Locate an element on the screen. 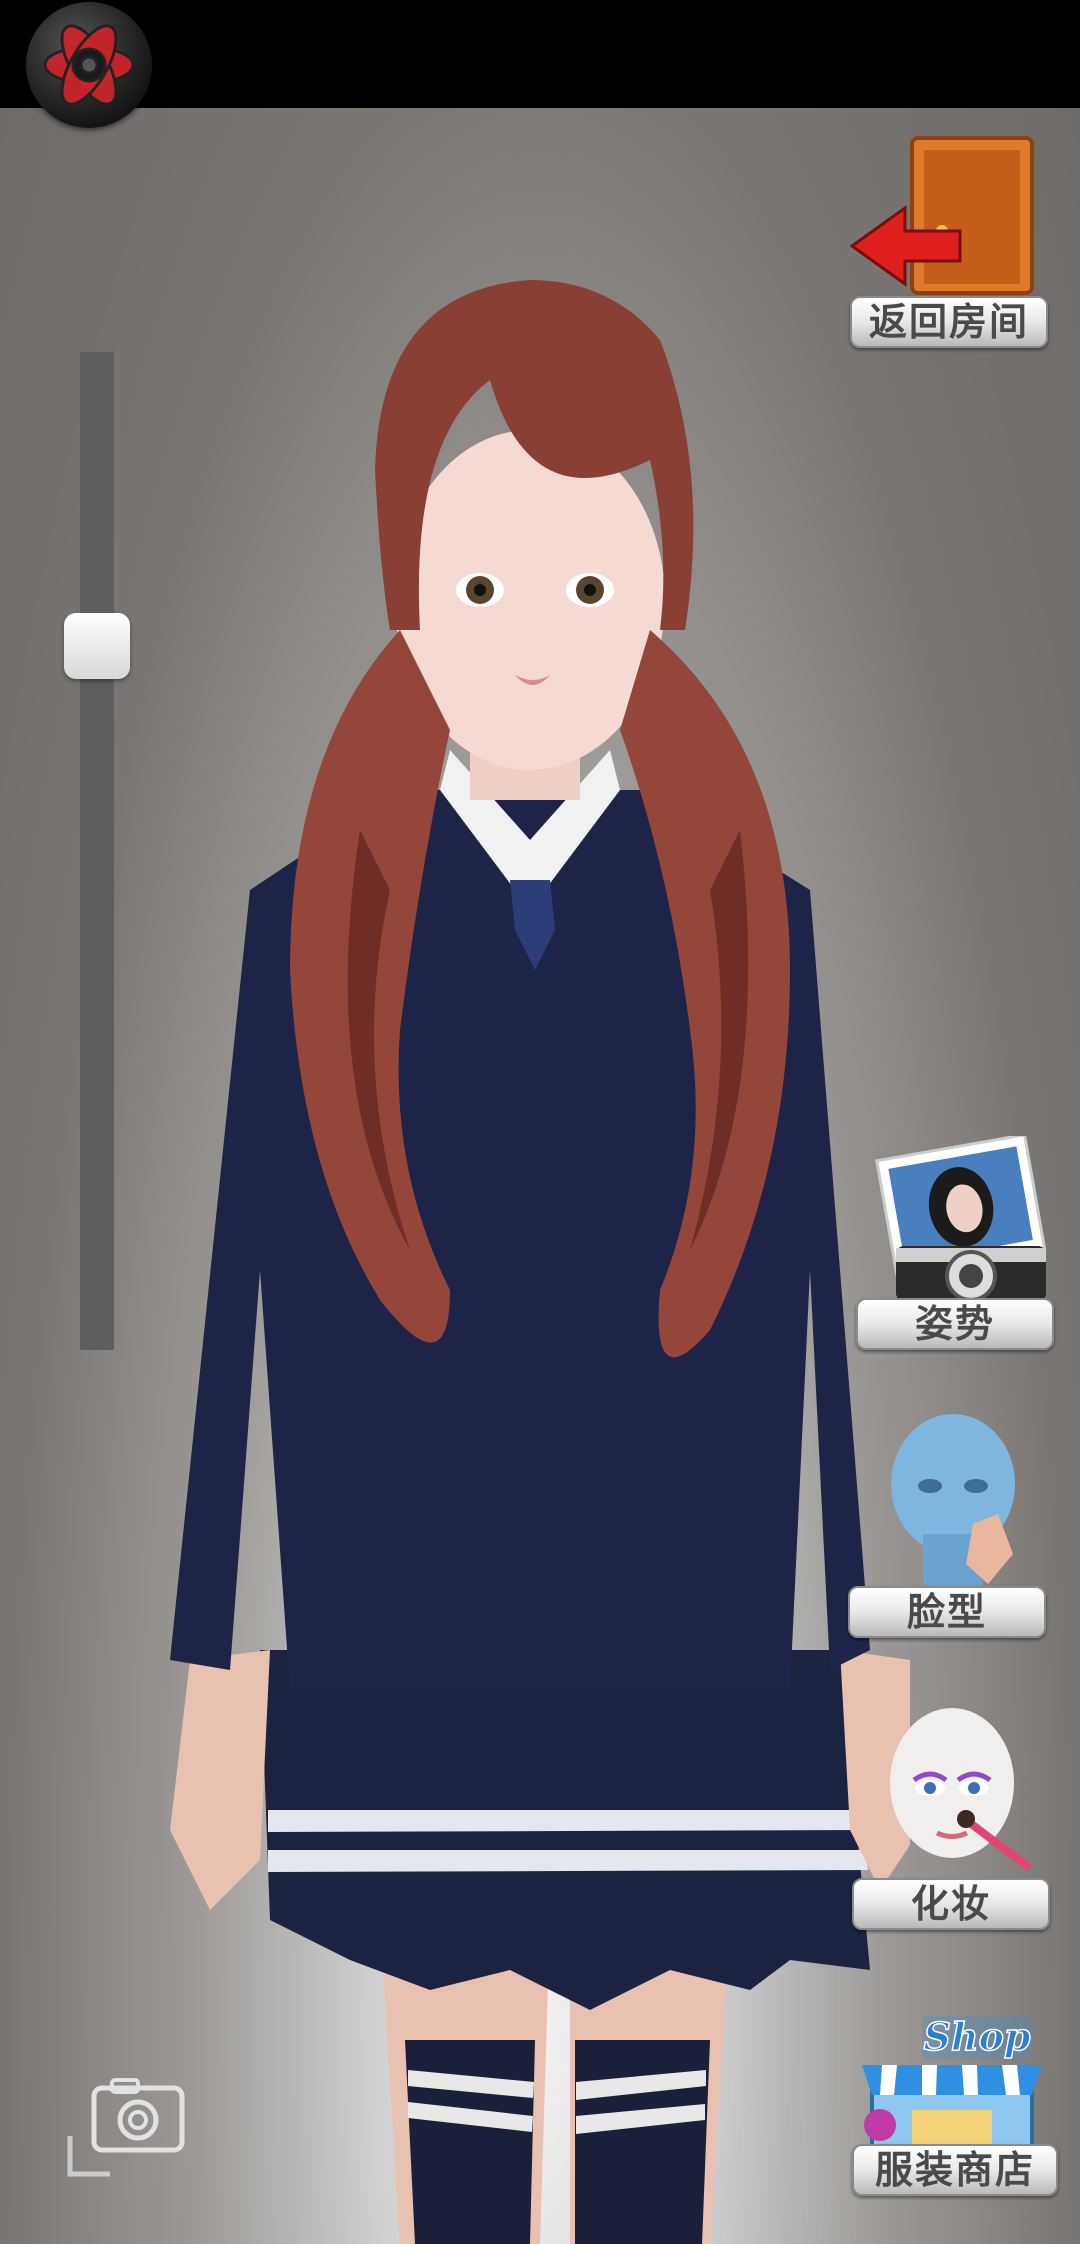 Image resolution: width=1080 pixels, height=2244 pixels. shop-sign-text: Shop is located at coordinates (977, 2036).